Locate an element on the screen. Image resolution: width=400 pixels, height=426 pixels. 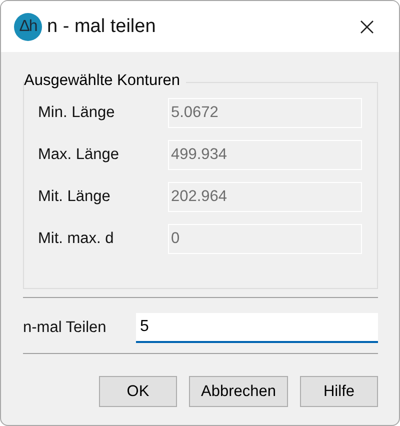
field-label: Mit. Länge is located at coordinates (75, 197).